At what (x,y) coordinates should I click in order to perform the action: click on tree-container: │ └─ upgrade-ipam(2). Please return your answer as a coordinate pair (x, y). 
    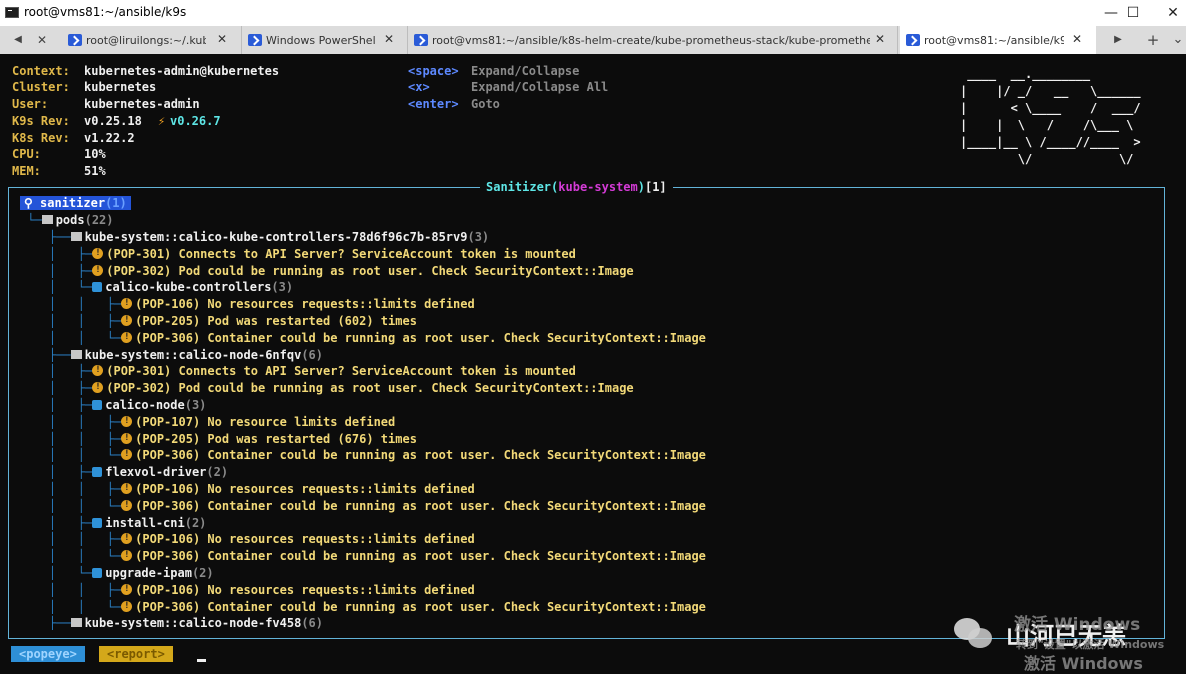
    Looking at the image, I should click on (117, 573).